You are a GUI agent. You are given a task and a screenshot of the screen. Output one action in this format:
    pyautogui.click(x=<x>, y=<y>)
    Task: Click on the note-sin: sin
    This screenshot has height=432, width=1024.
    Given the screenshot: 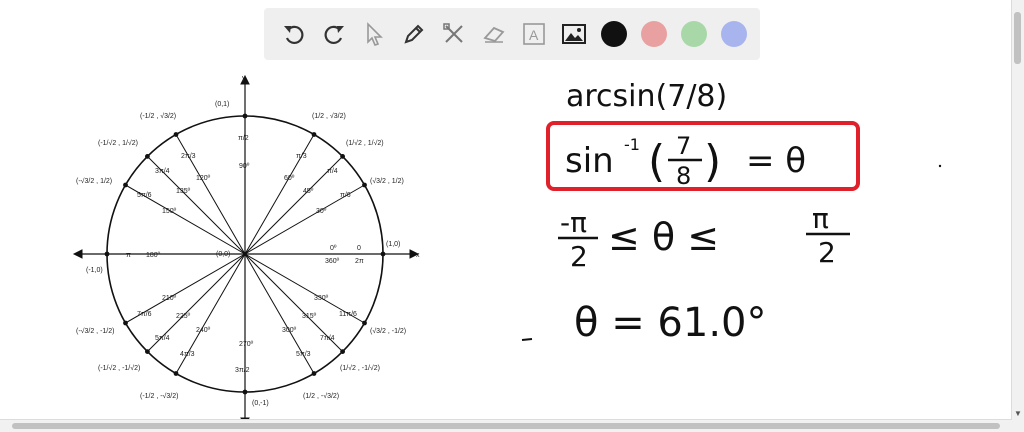 What is the action you would take?
    pyautogui.click(x=589, y=161)
    